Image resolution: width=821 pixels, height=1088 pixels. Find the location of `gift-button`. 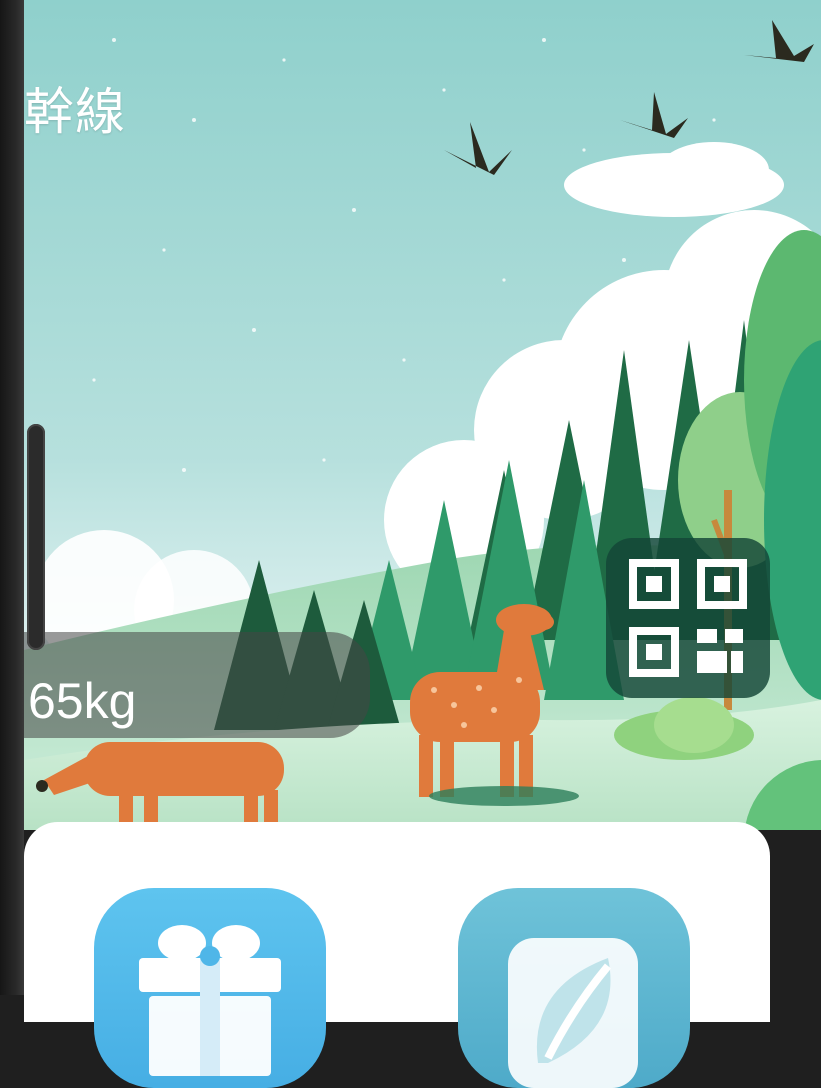

gift-button is located at coordinates (210, 988).